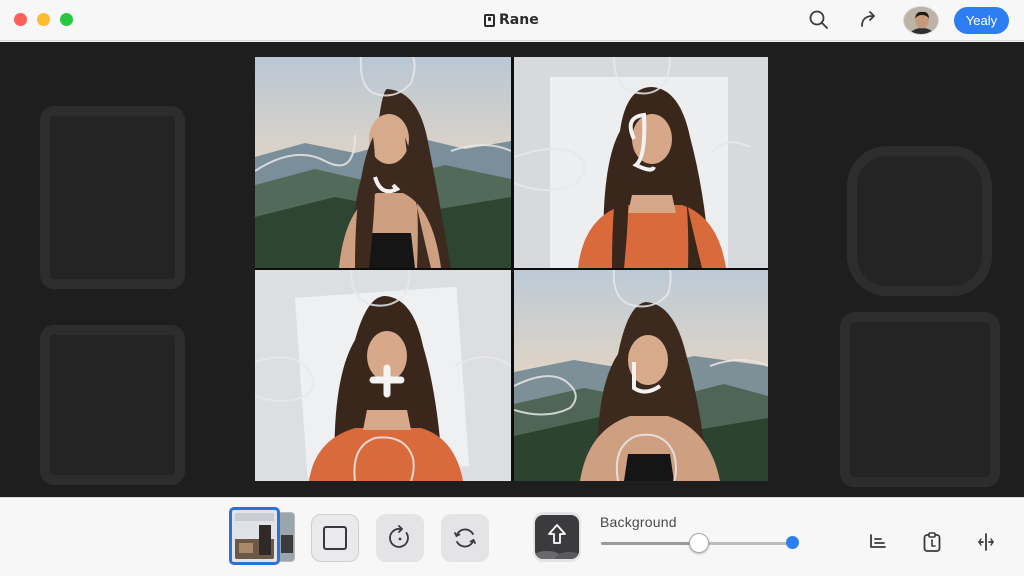 The width and height of the screenshot is (1024, 576). I want to click on minimize-window-button, so click(43, 19).